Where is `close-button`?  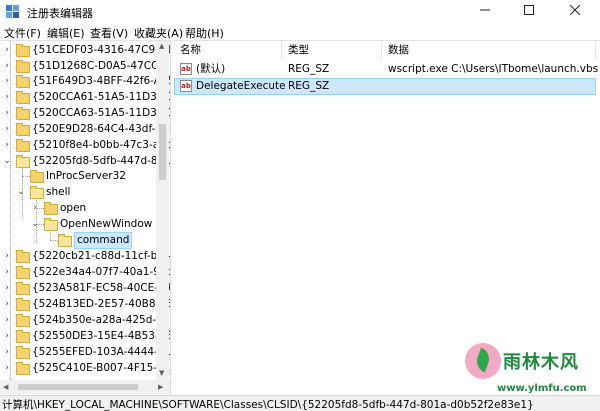 close-button is located at coordinates (574, 12).